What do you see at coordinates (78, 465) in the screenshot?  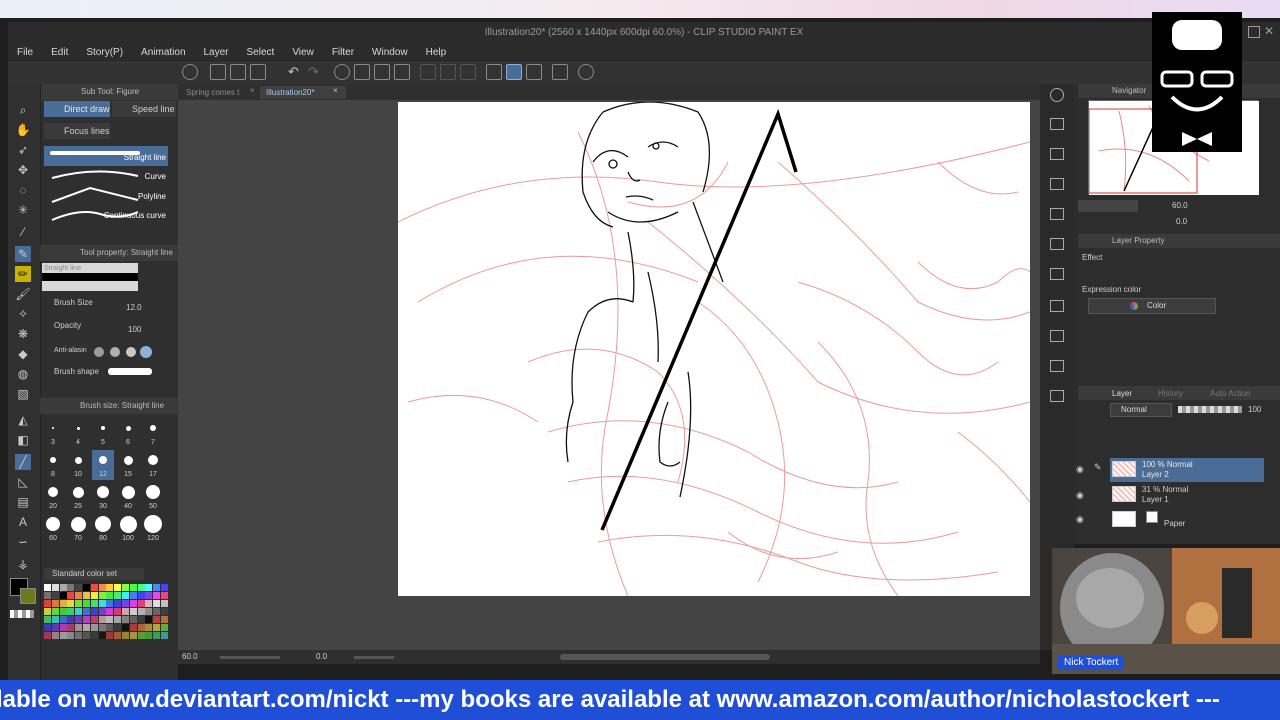 I see `brush-size-option: 10` at bounding box center [78, 465].